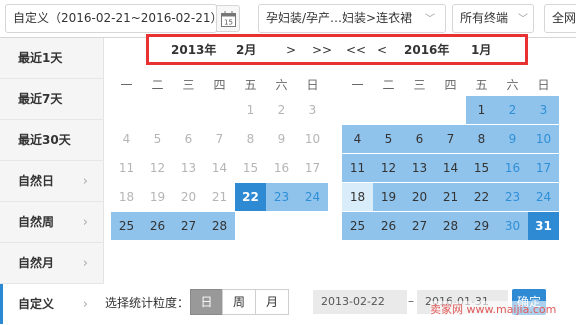 The height and width of the screenshot is (325, 576). What do you see at coordinates (219, 85) in the screenshot?
I see `weekday-header: 四` at bounding box center [219, 85].